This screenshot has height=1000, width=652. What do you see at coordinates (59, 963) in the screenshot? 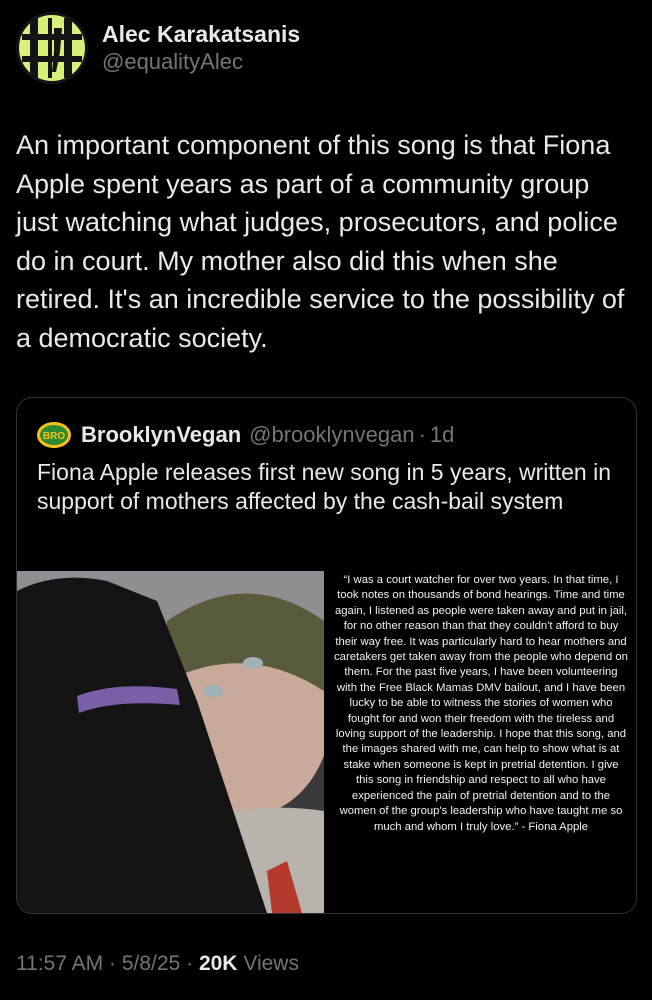
I see `tweet-time: 11:57 AM` at bounding box center [59, 963].